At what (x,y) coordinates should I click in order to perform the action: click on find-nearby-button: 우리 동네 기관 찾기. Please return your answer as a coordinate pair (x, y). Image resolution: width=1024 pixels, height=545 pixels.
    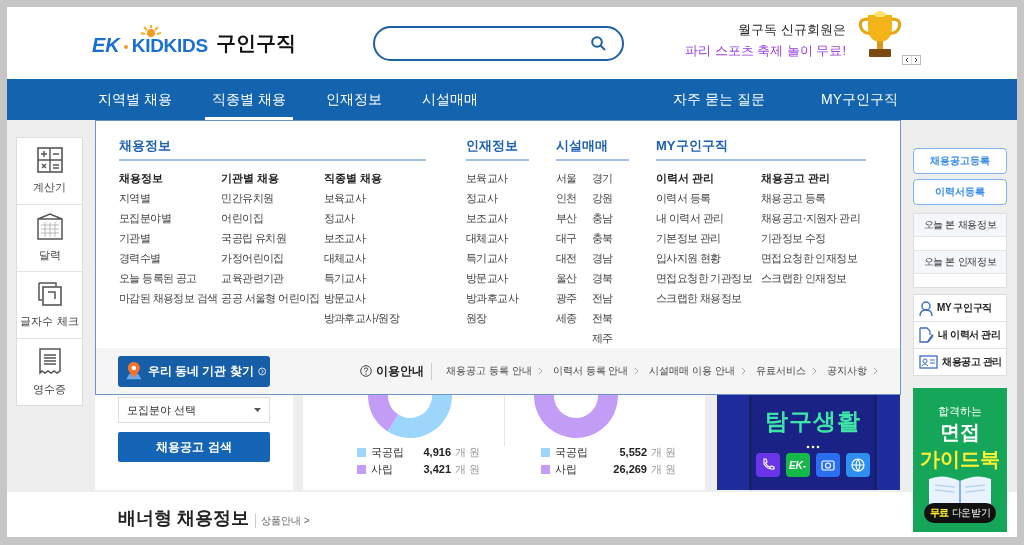
    Looking at the image, I should click on (194, 371).